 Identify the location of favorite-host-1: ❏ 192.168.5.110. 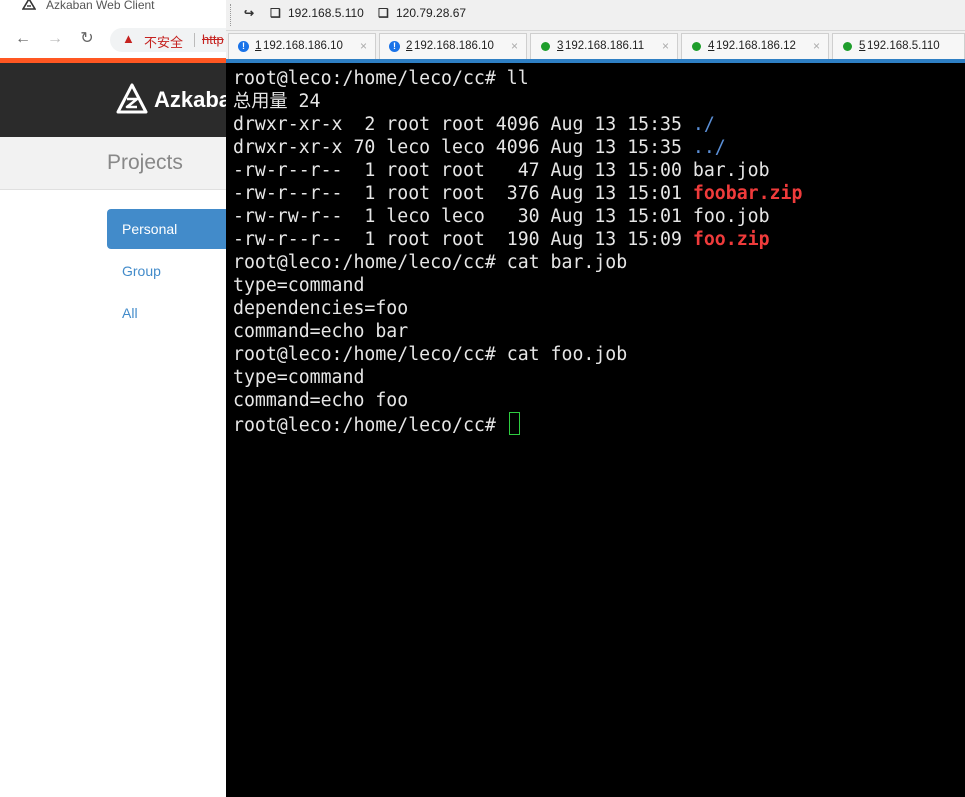
(317, 13).